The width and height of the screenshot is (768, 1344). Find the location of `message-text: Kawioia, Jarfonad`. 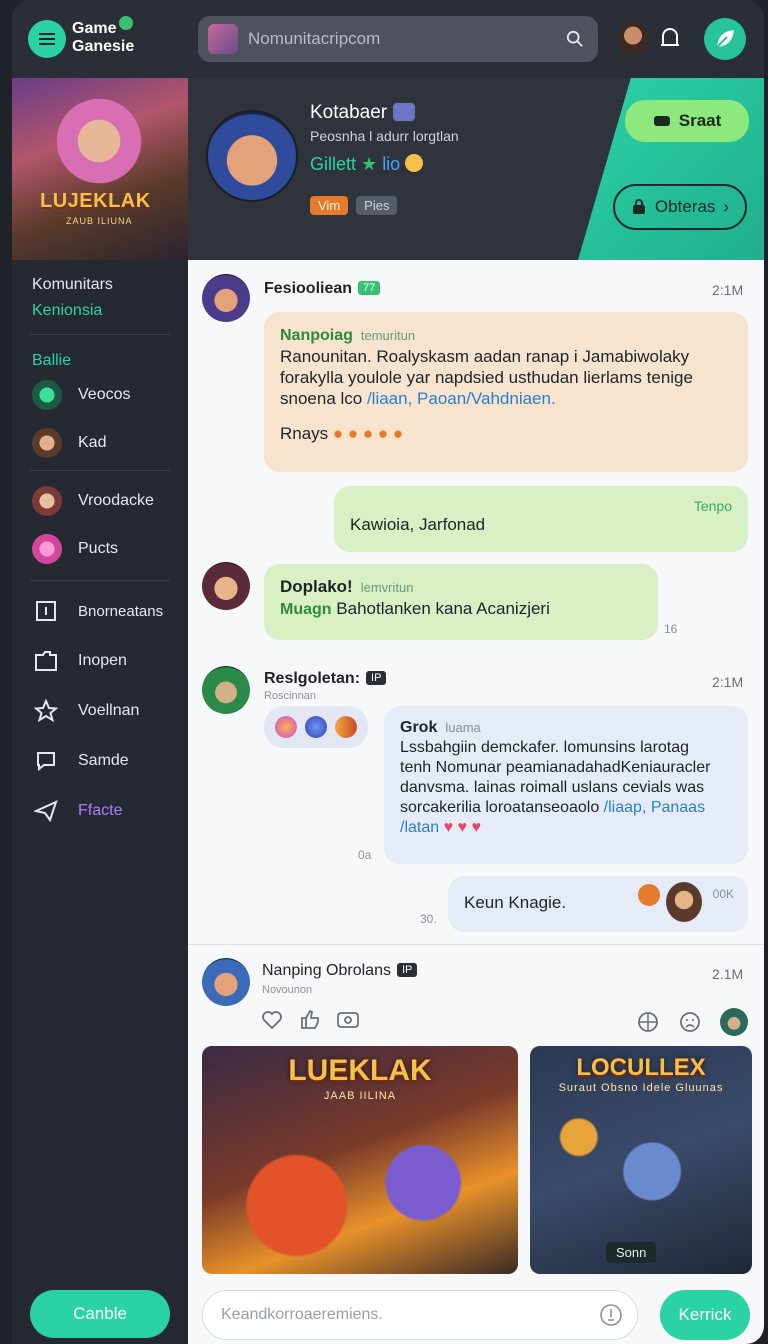

message-text: Kawioia, Jarfonad is located at coordinates (418, 524).